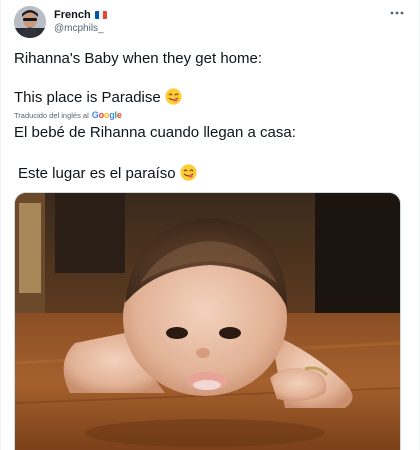  Describe the element at coordinates (155, 132) in the screenshot. I see `translated-text-line-1: El bebé de Rihanna cuando llegan a casa:` at that location.